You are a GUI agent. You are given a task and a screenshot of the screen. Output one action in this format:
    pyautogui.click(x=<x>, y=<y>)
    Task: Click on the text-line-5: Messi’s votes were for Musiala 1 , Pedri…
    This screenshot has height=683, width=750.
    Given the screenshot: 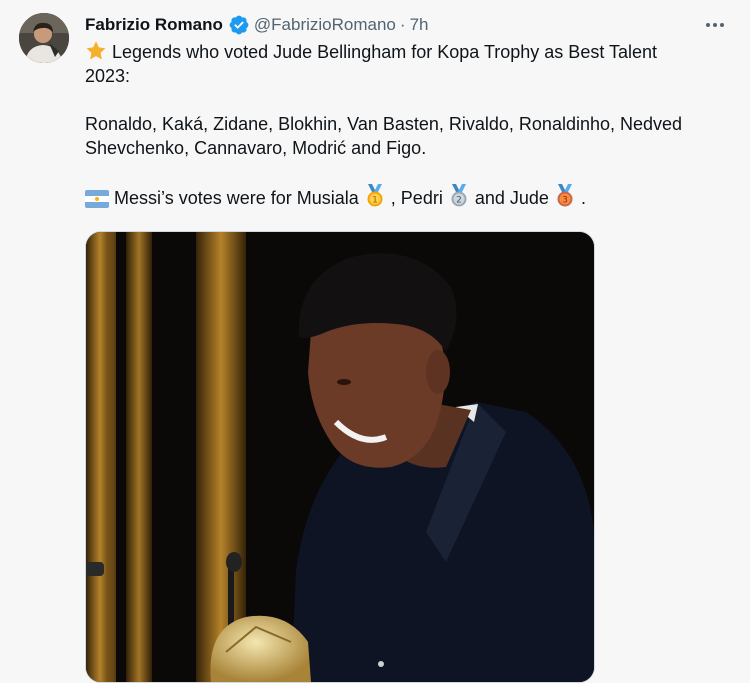 What is the action you would take?
    pyautogui.click(x=405, y=197)
    